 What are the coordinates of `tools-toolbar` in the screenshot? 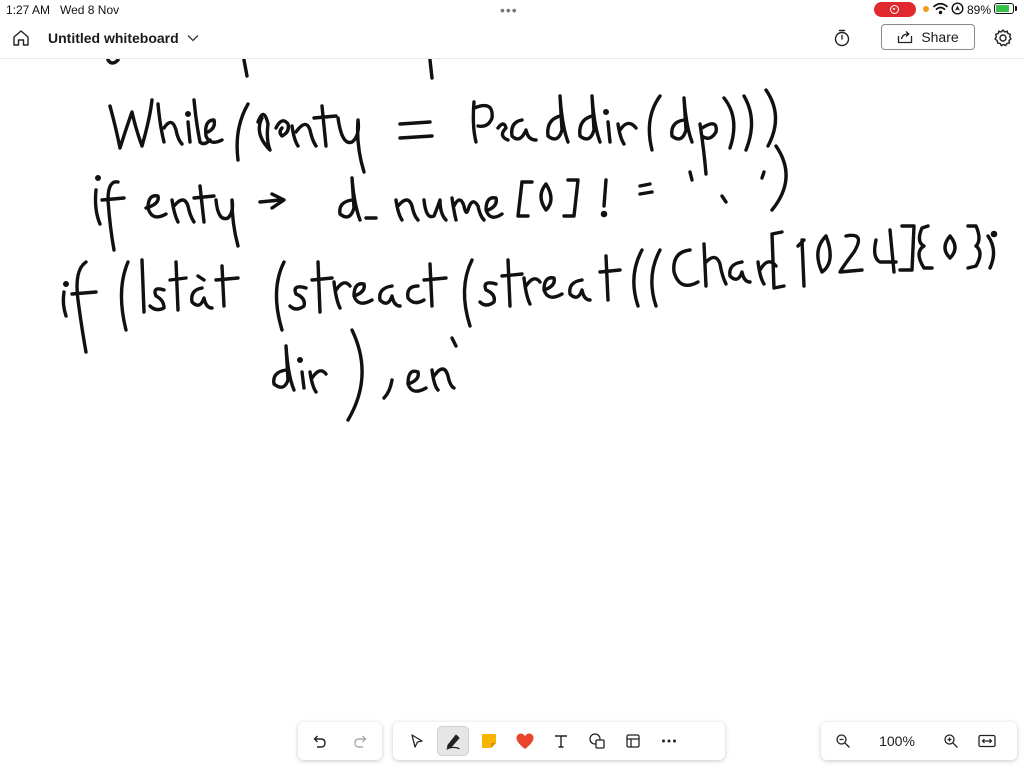 It's located at (559, 741).